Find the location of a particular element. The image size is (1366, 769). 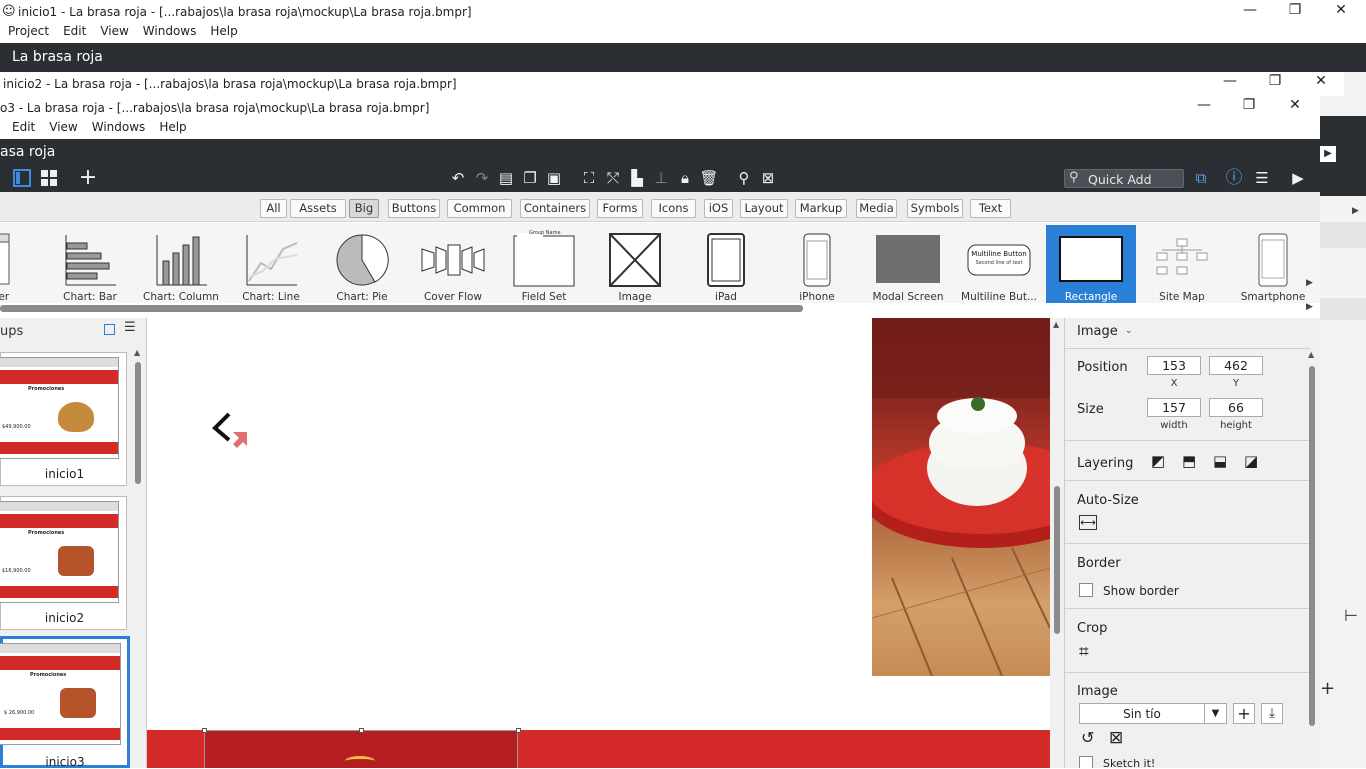

single-pane-view-icon is located at coordinates (22, 180).